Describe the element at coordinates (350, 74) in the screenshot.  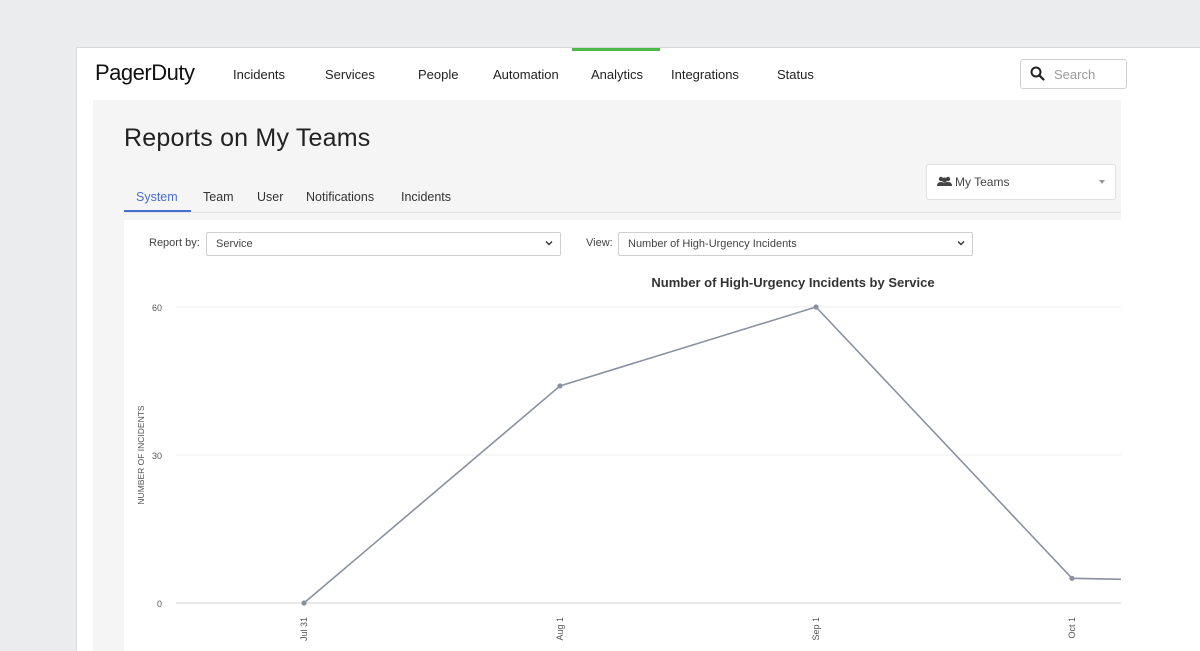
I see `nav-item-services: Services` at that location.